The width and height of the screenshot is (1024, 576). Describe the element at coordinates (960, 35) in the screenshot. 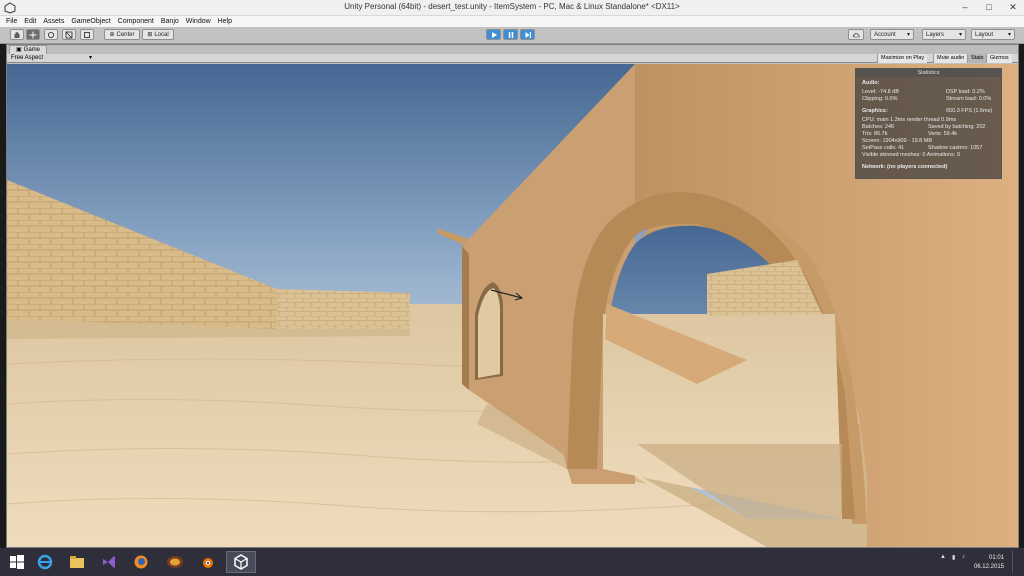

I see `layers-chevron-down-icon: ▾` at that location.